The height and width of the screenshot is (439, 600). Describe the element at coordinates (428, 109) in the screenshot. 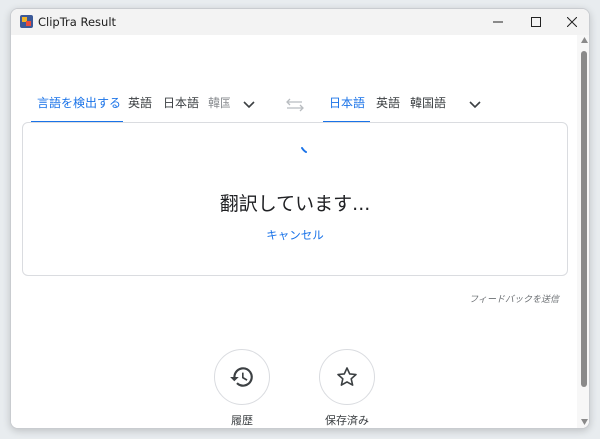

I see `tab-target-korean: 韓国語` at that location.